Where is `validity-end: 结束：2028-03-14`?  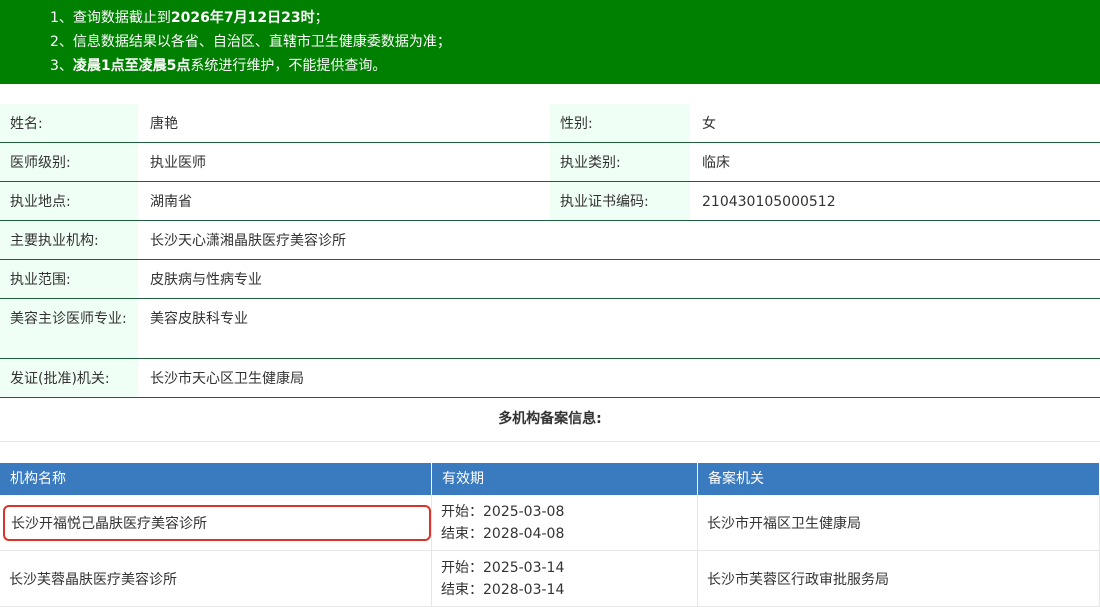
validity-end: 结束：2028-03-14 is located at coordinates (503, 589).